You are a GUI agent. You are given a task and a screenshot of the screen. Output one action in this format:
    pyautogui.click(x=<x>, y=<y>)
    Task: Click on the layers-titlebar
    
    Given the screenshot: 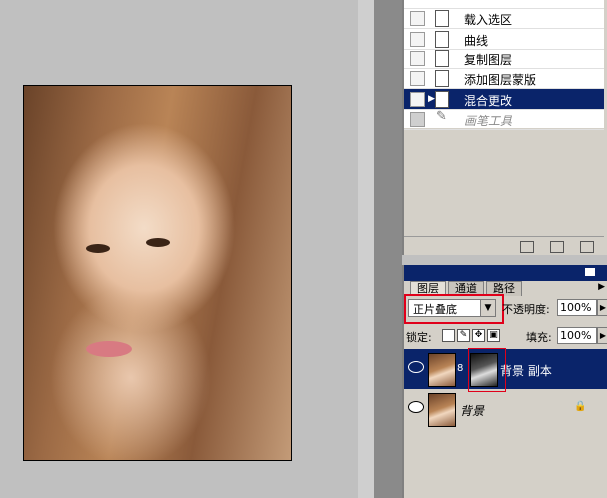 What is the action you would take?
    pyautogui.click(x=505, y=273)
    